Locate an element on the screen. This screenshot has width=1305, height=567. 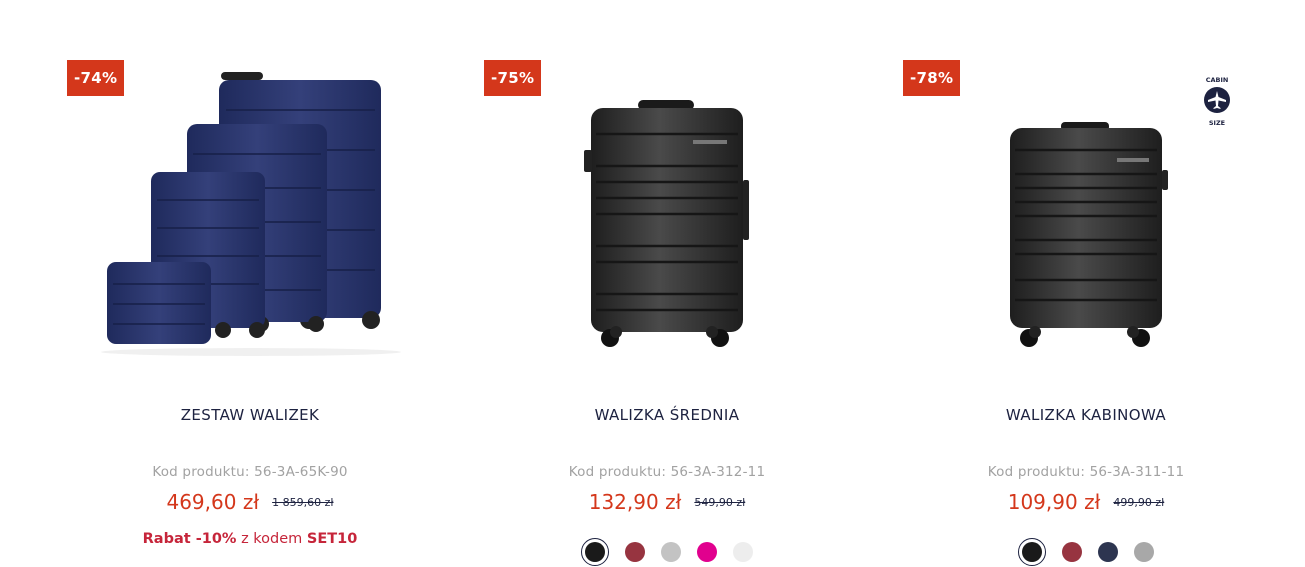
promo-middle: z kodem is located at coordinates (271, 539).